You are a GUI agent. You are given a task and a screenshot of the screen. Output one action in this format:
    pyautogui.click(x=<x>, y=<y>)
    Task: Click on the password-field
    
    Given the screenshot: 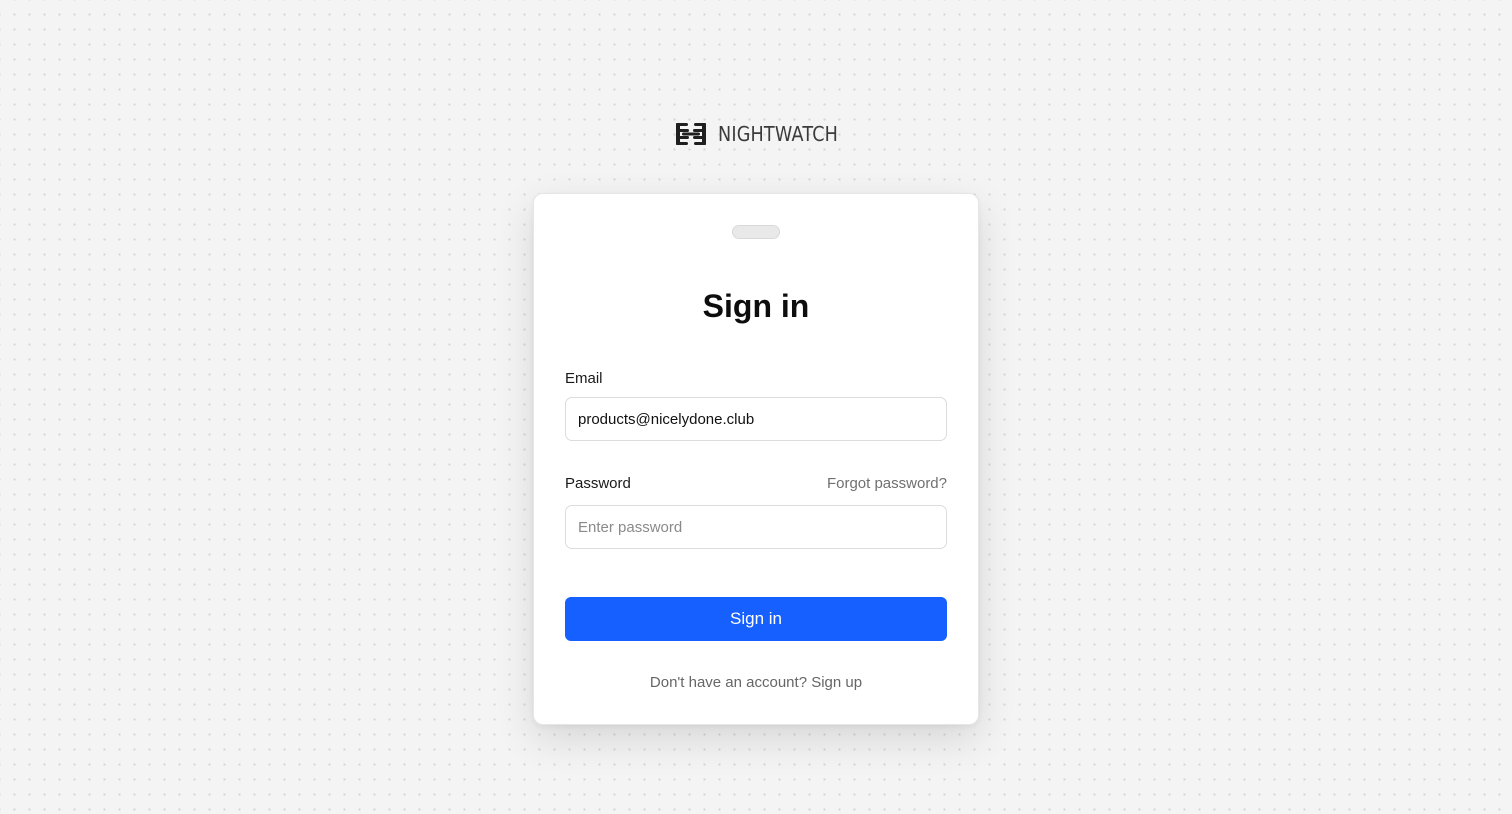 What is the action you would take?
    pyautogui.click(x=756, y=527)
    